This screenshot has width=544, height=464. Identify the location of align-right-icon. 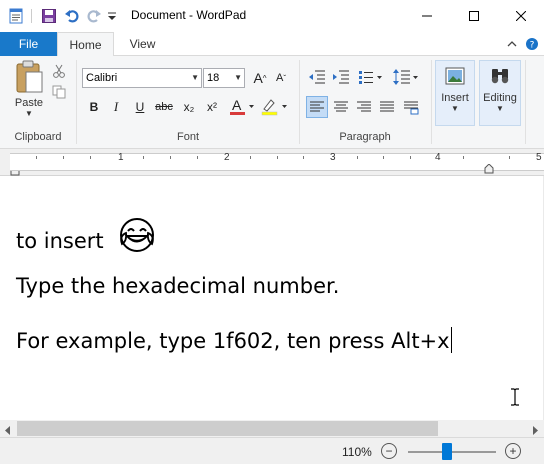
(364, 108).